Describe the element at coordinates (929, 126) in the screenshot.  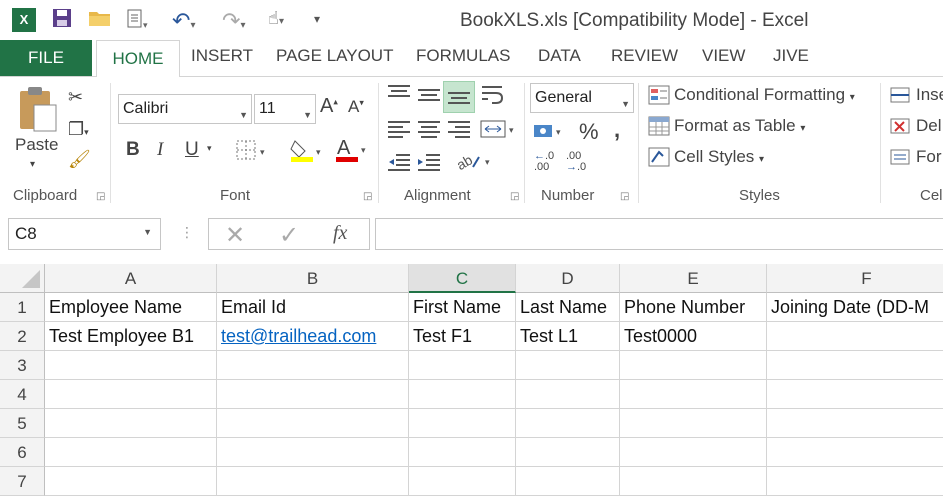
I see `delete-cells-button: Del` at that location.